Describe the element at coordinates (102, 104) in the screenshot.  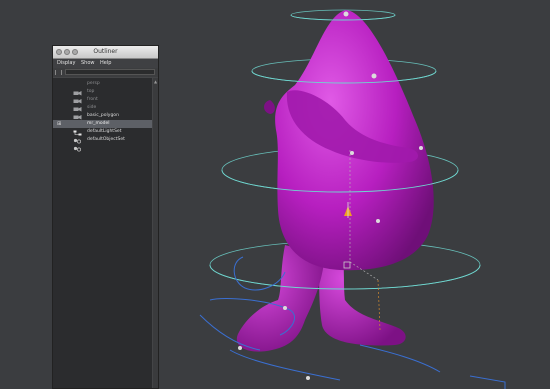
I see `outliner-item-front: front` at that location.